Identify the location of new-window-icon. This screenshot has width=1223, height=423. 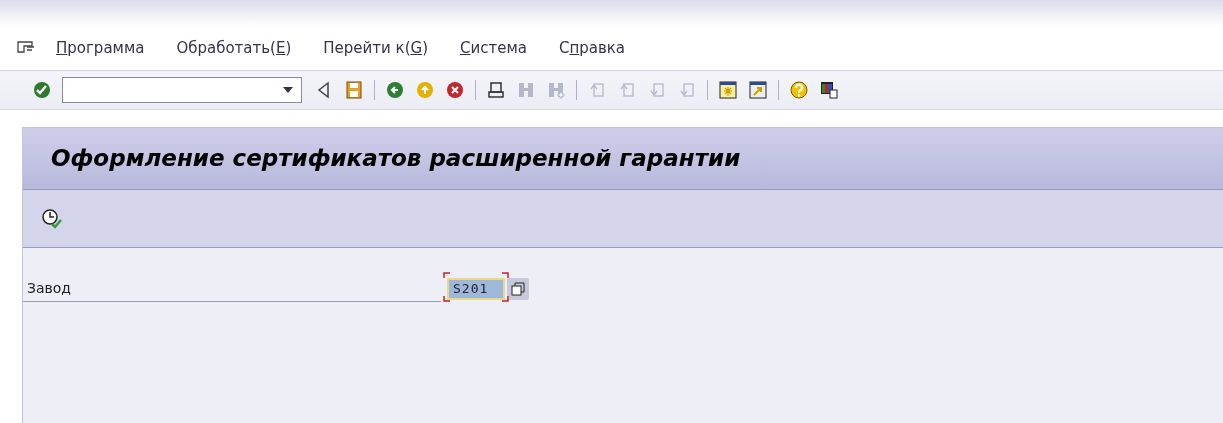
(728, 90).